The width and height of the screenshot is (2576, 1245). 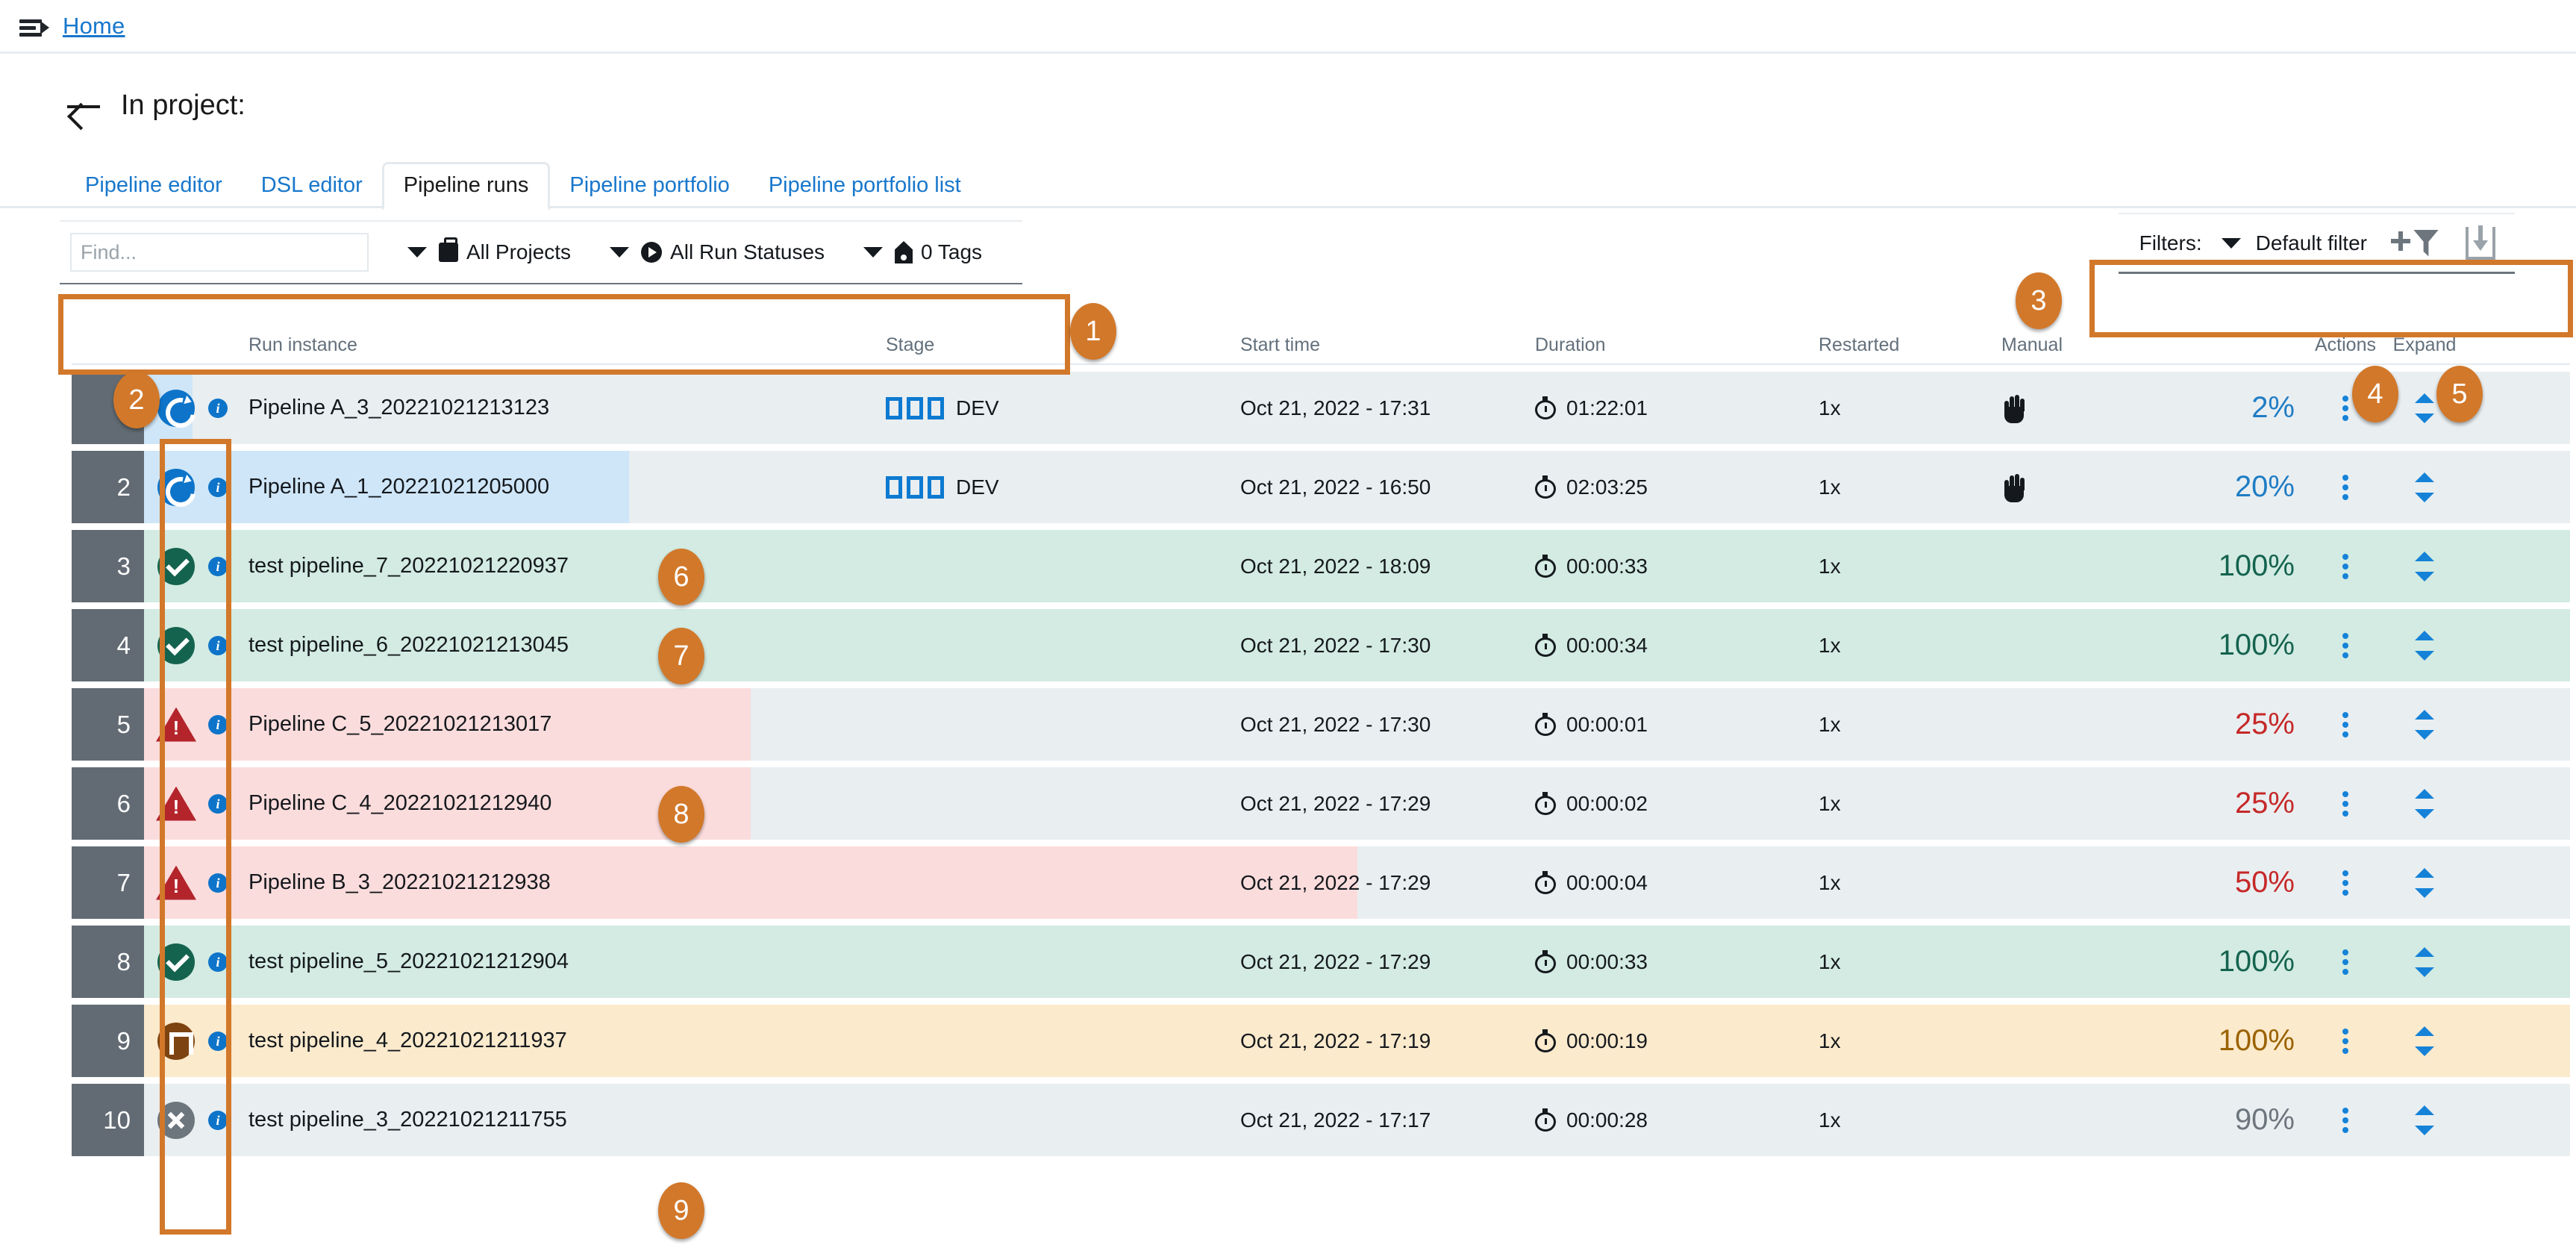 What do you see at coordinates (489, 250) in the screenshot?
I see `projects-filter-dropdown: All Projects` at bounding box center [489, 250].